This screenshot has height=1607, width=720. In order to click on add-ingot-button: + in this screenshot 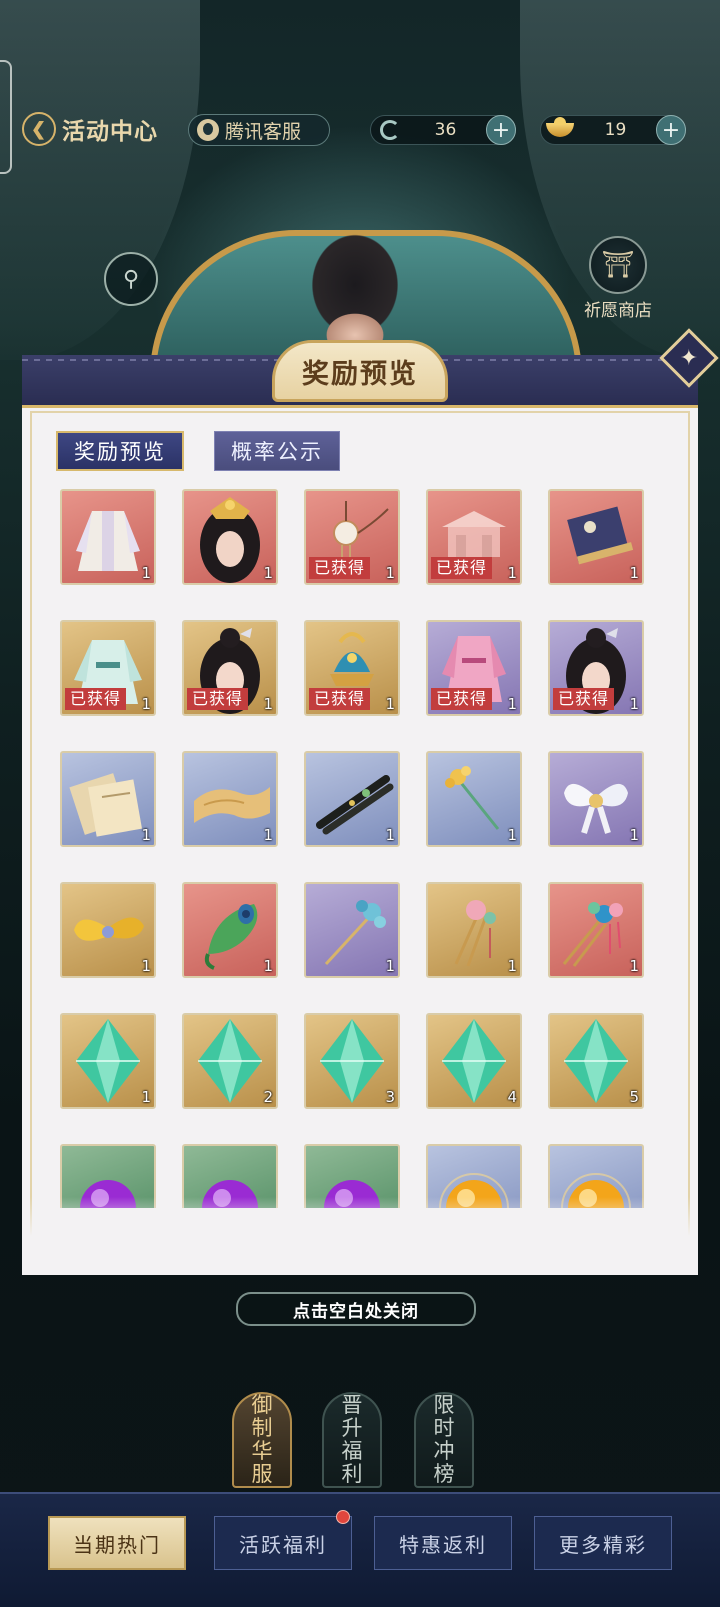, I will do `click(671, 130)`.